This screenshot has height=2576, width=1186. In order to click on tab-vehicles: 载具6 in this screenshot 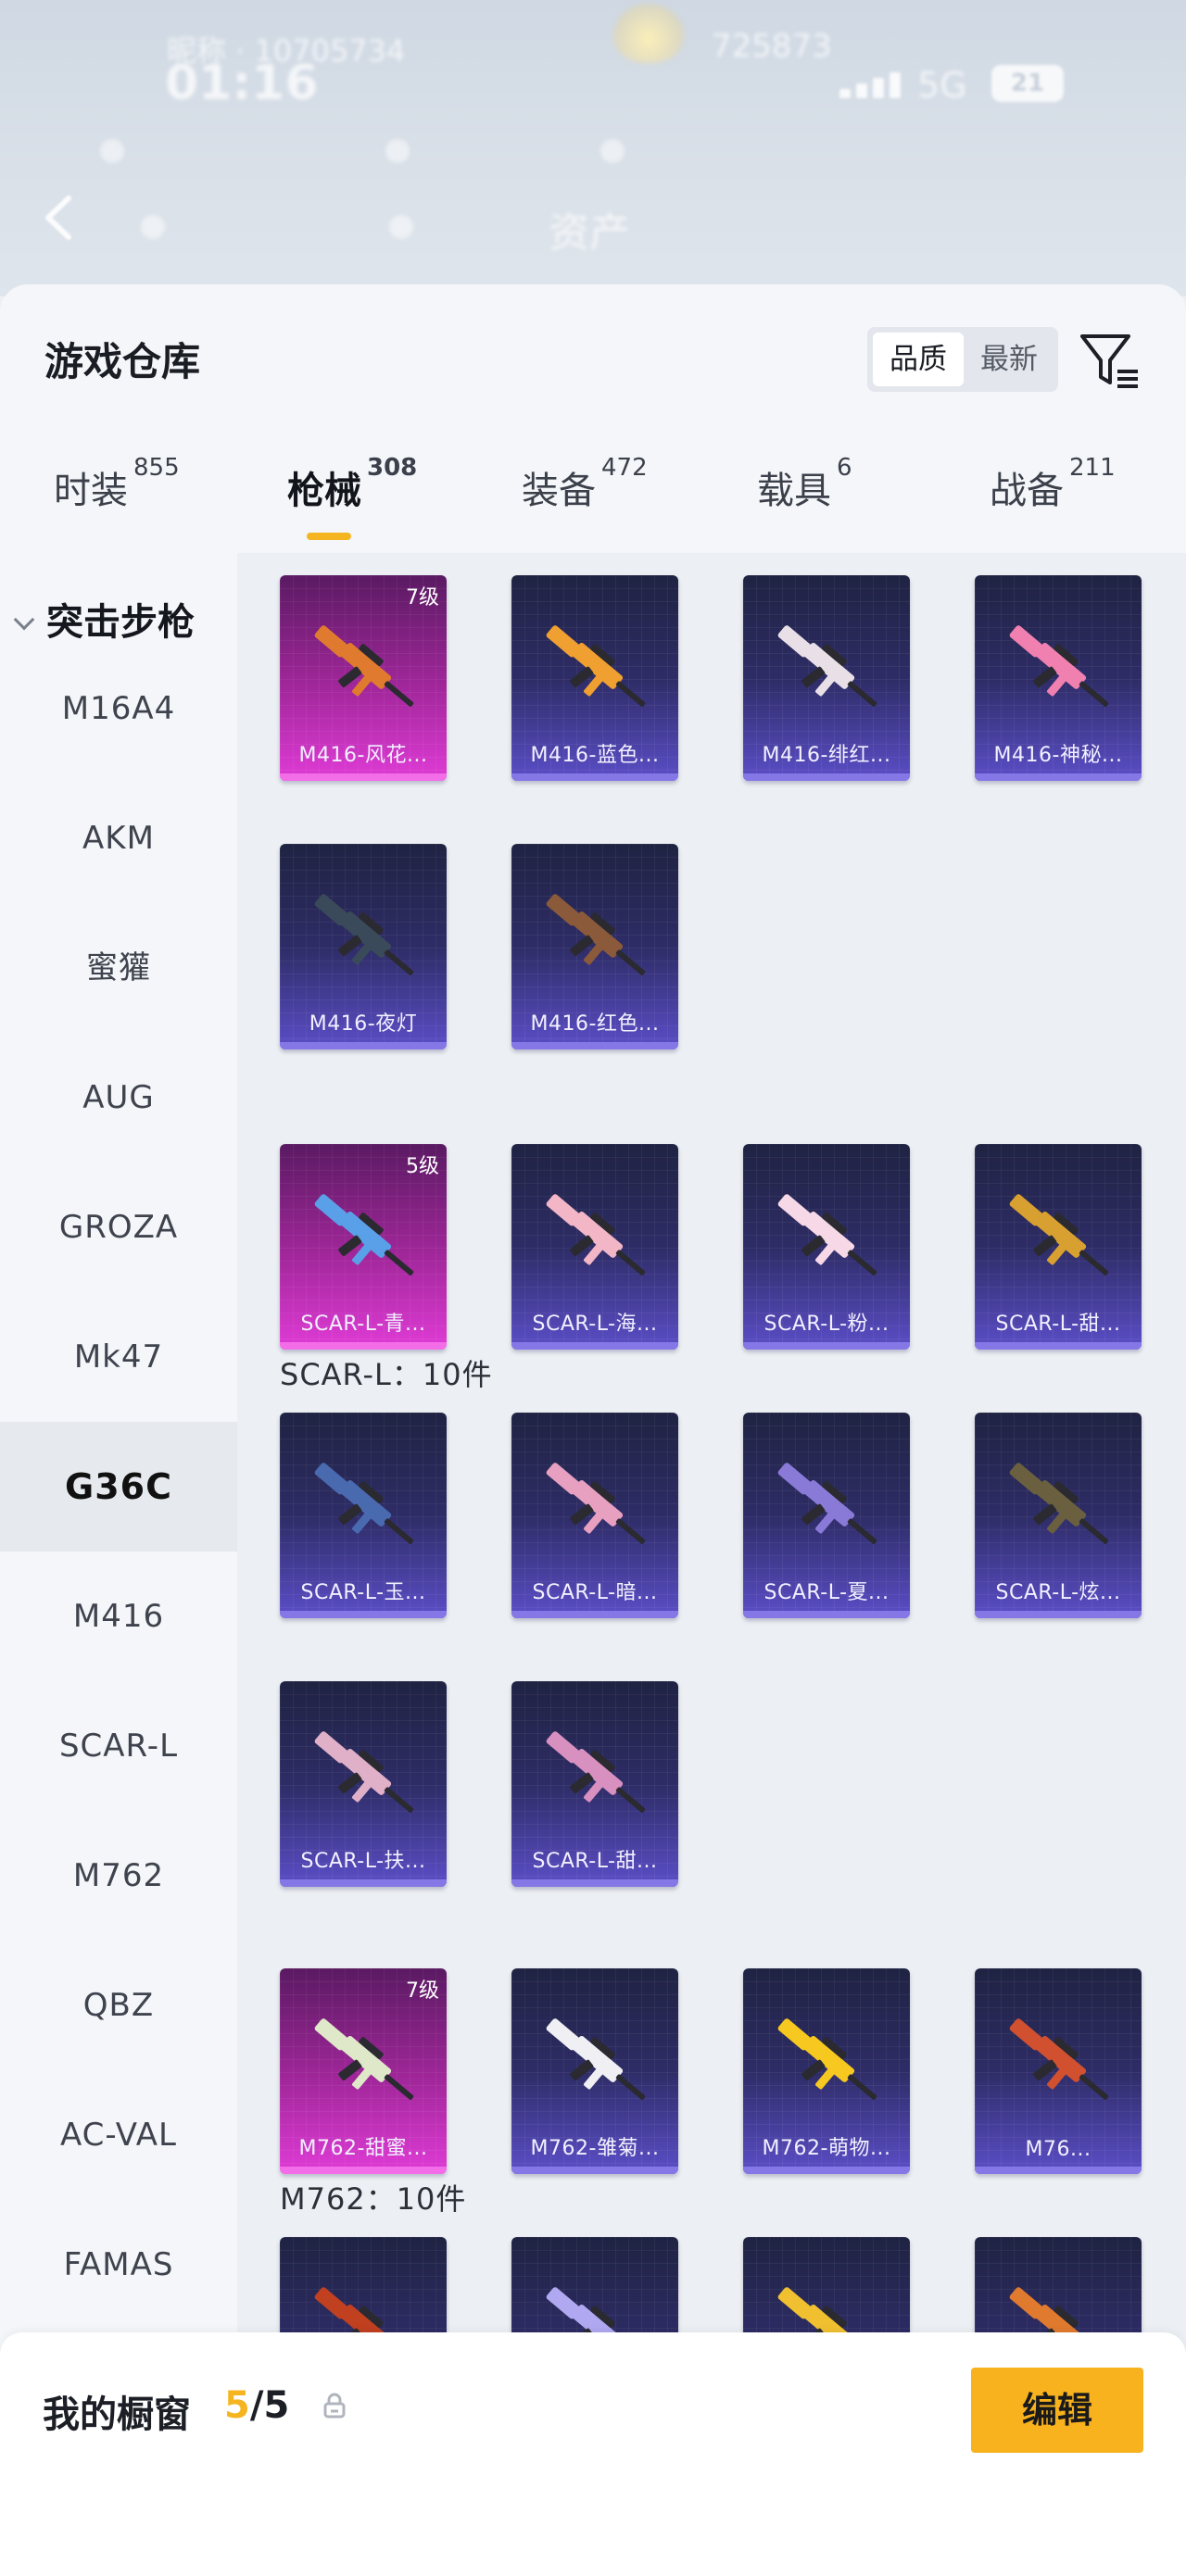, I will do `click(804, 499)`.